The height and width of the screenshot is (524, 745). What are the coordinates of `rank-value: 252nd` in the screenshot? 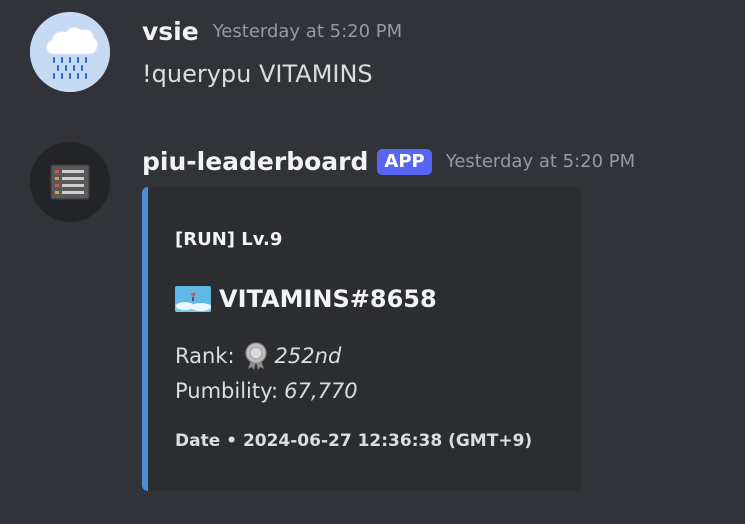 It's located at (308, 356).